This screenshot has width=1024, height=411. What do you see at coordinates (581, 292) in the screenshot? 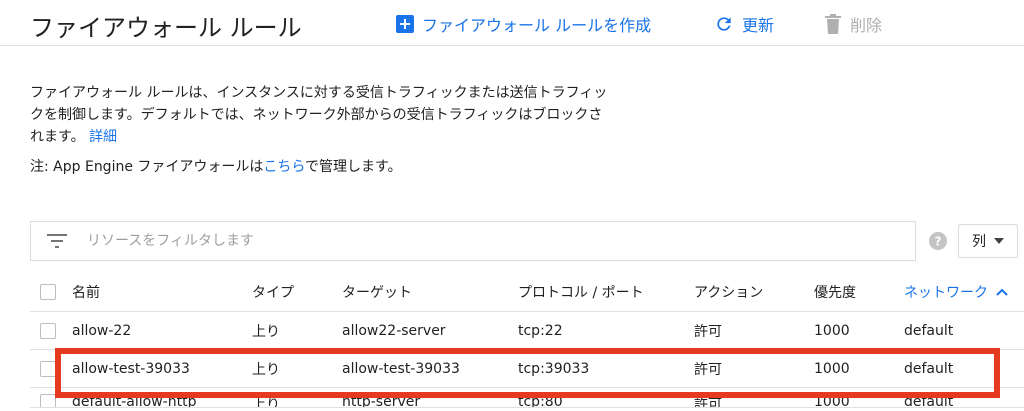
I see `column-header-protocol: プロトコル / ポート` at bounding box center [581, 292].